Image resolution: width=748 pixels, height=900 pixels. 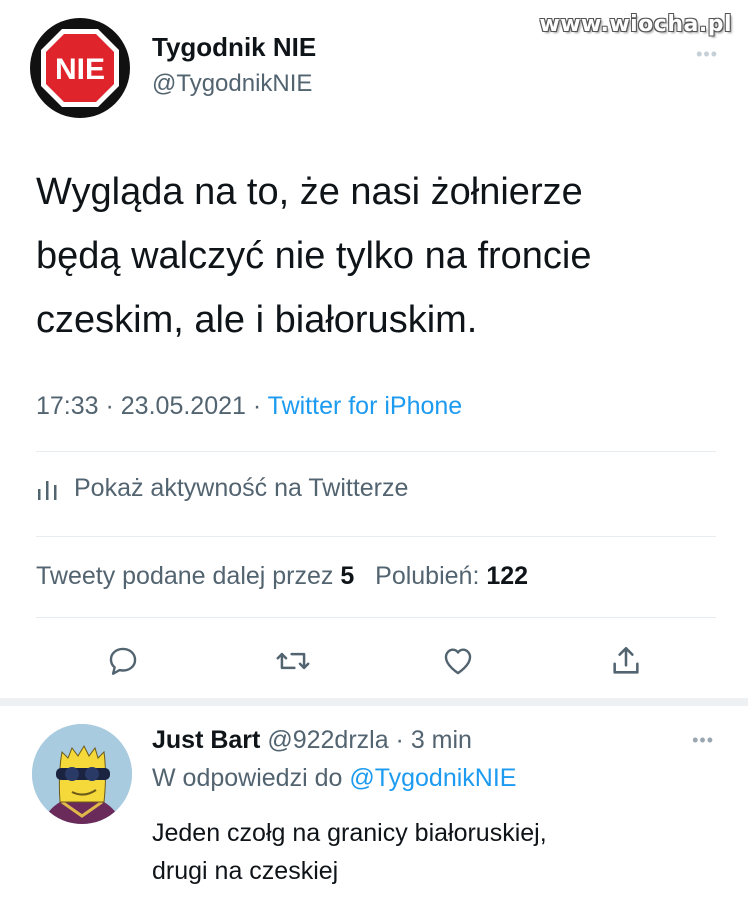 What do you see at coordinates (47, 490) in the screenshot?
I see `analytics-icon` at bounding box center [47, 490].